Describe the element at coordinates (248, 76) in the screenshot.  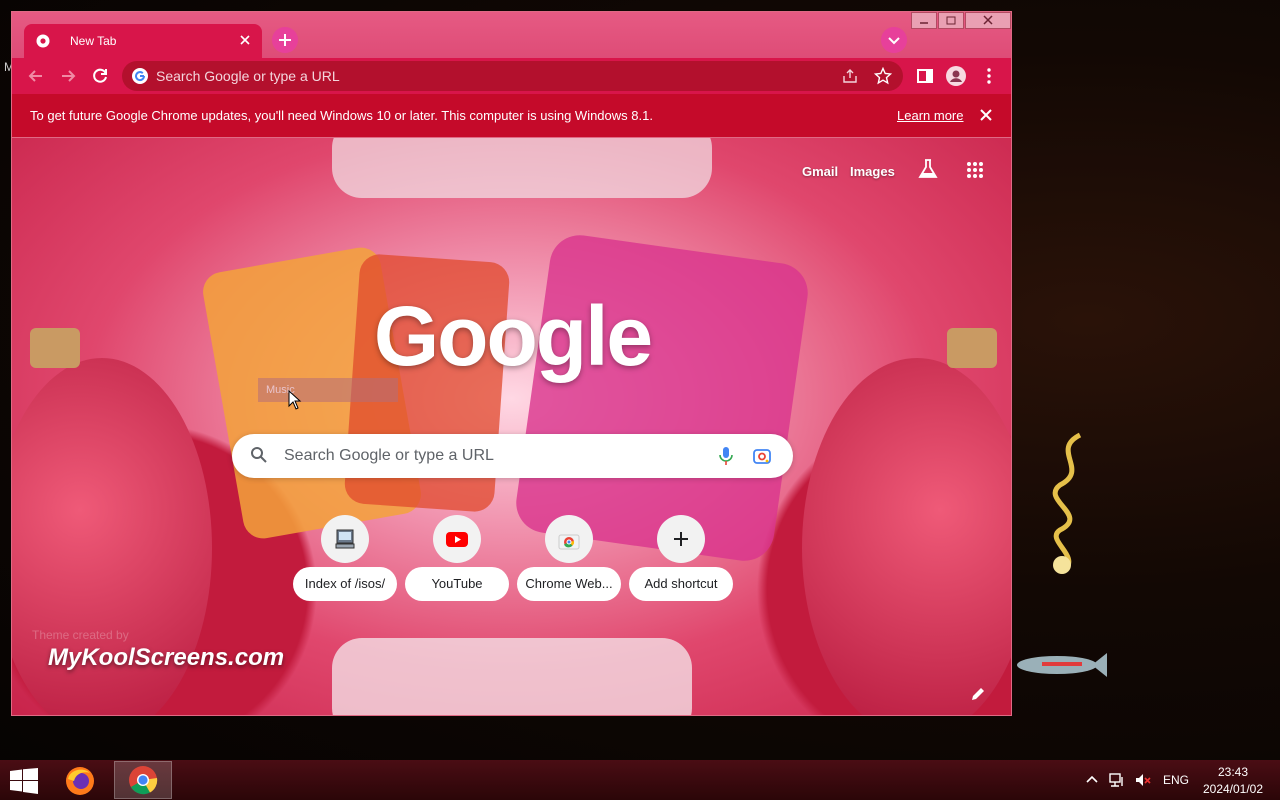
I see `address-bar-placeholder: Search Google or type a URL` at that location.